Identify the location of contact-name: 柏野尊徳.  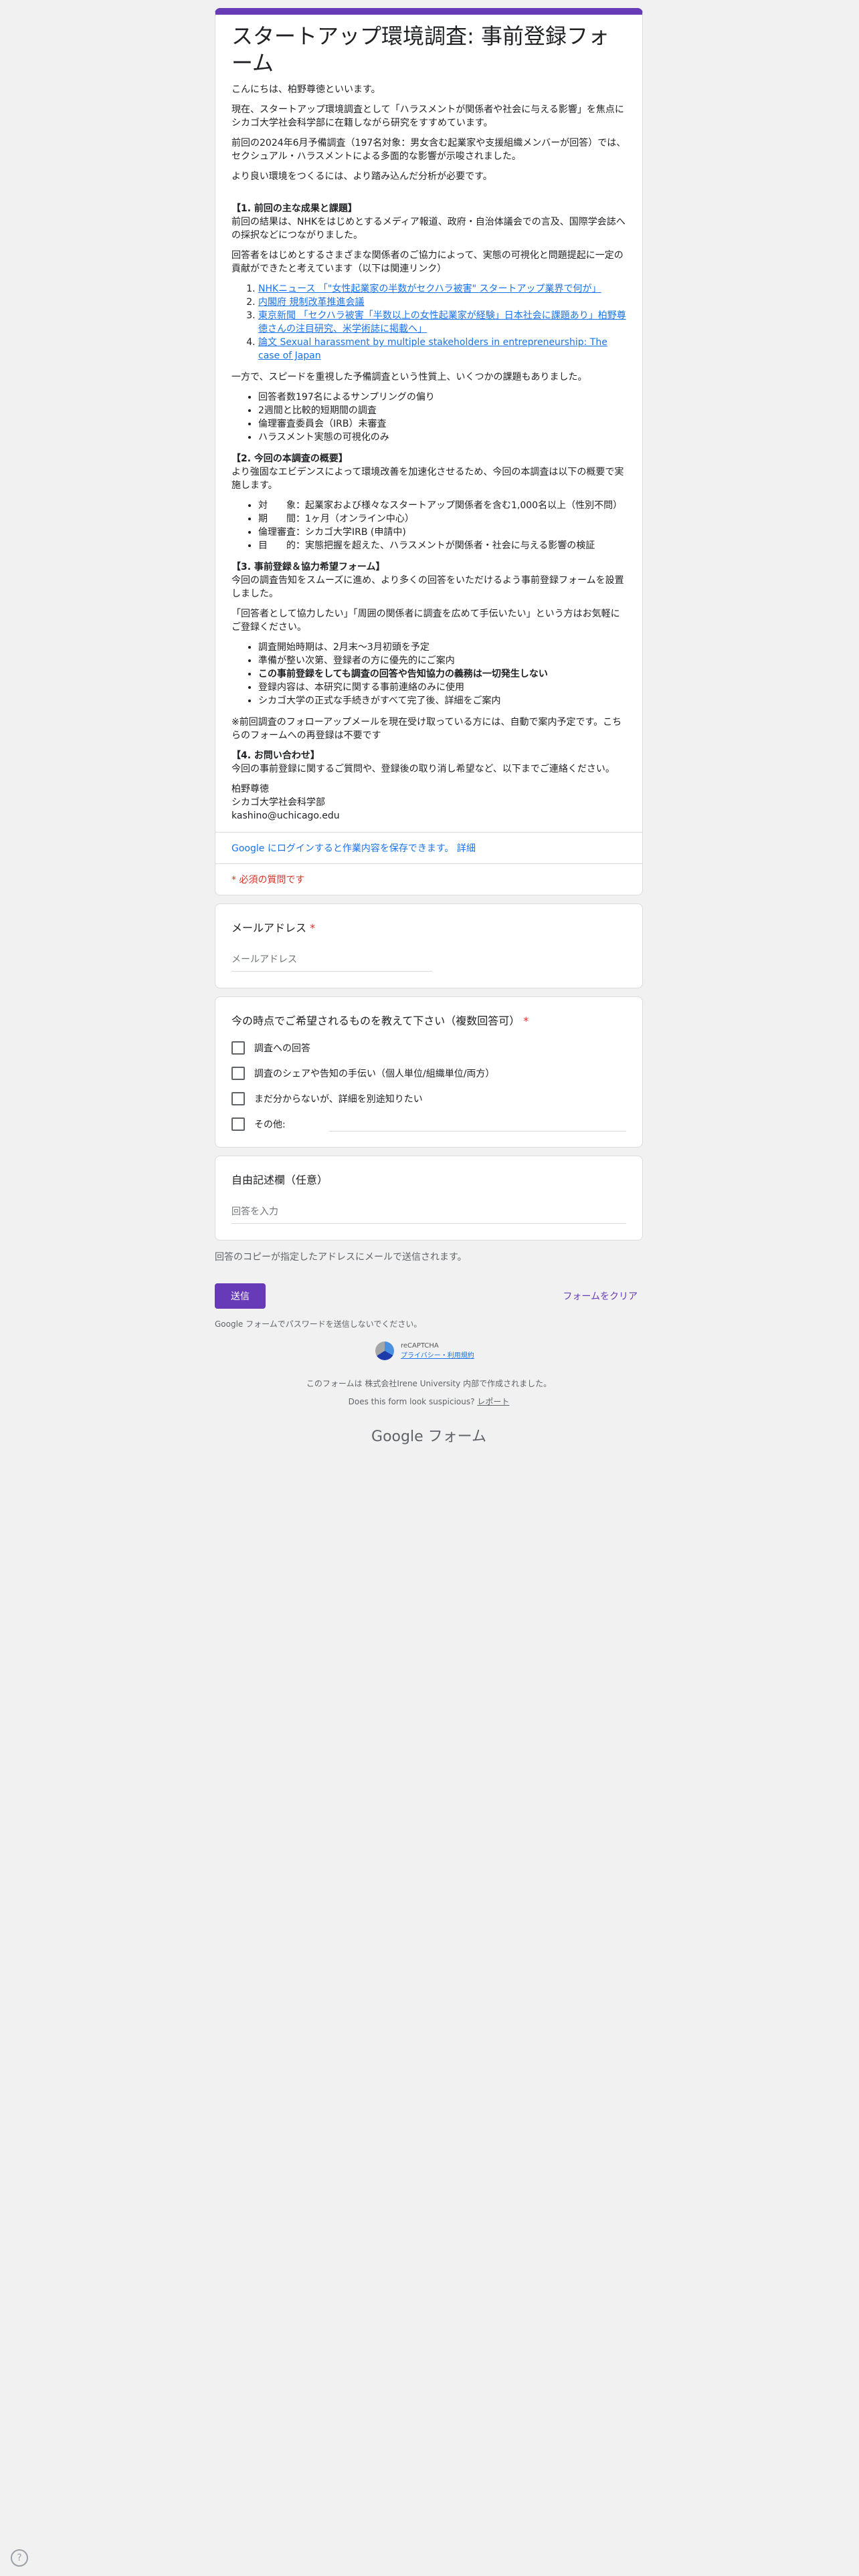
(250, 789).